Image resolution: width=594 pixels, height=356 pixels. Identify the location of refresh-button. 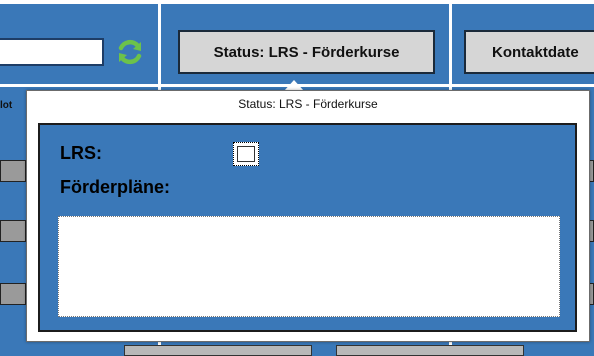
(130, 52).